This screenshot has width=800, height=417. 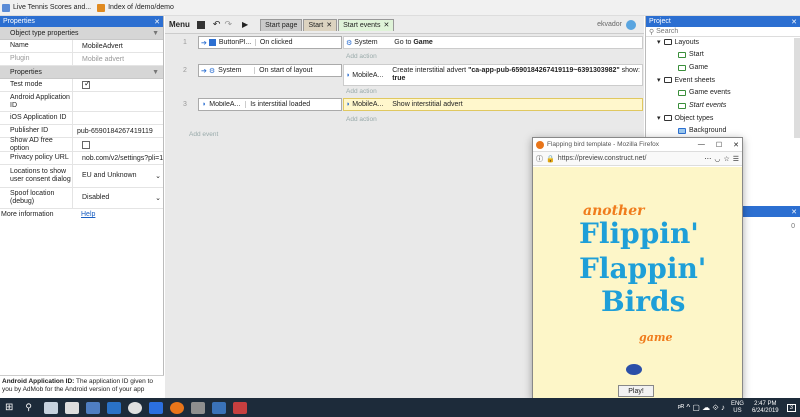 What do you see at coordinates (155, 407) in the screenshot?
I see `browser-icon` at bounding box center [155, 407].